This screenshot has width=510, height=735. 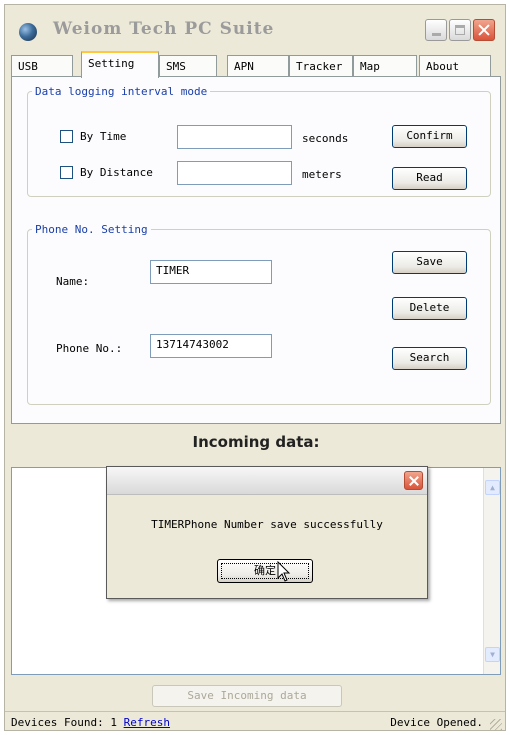 I want to click on phone-number-input: 13714743002, so click(x=211, y=346).